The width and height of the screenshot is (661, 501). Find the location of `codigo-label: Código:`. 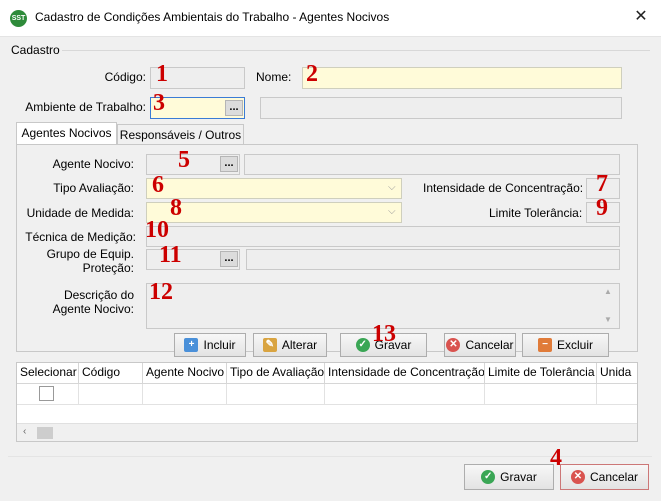

codigo-label: Código: is located at coordinates (125, 77).